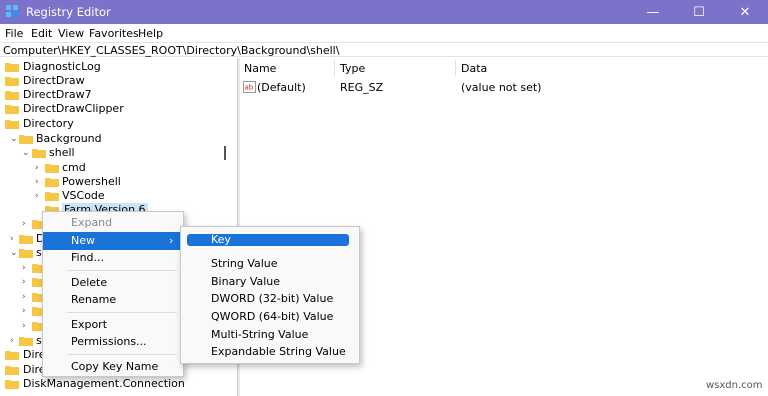 The height and width of the screenshot is (396, 768). Describe the element at coordinates (268, 352) in the screenshot. I see `submenu-item-expandable-string-value: Expandable String Value` at that location.